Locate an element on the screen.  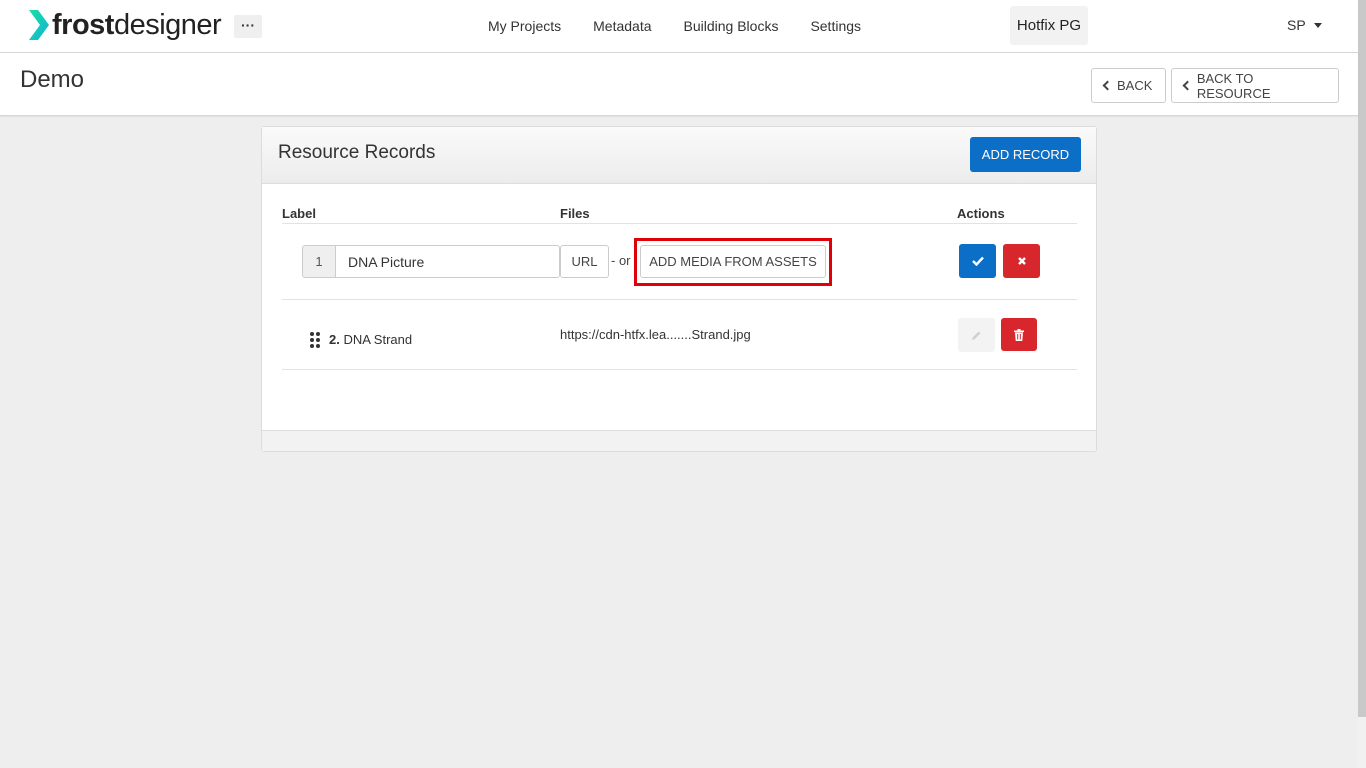
back-button: BACK is located at coordinates (1128, 85).